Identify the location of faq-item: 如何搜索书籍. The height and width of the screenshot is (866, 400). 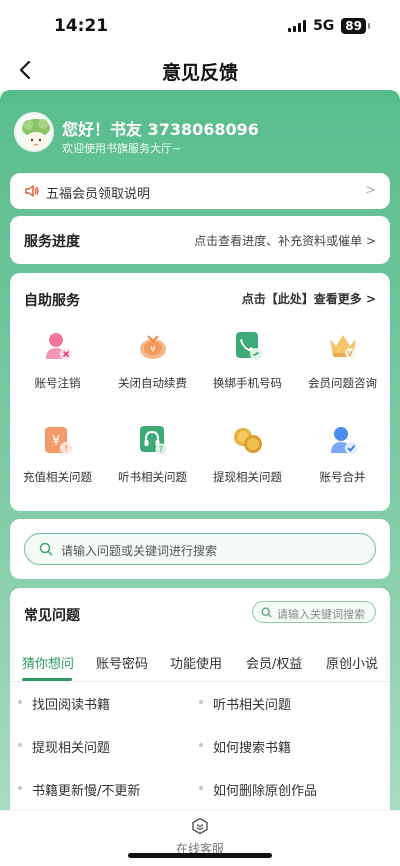
(244, 746).